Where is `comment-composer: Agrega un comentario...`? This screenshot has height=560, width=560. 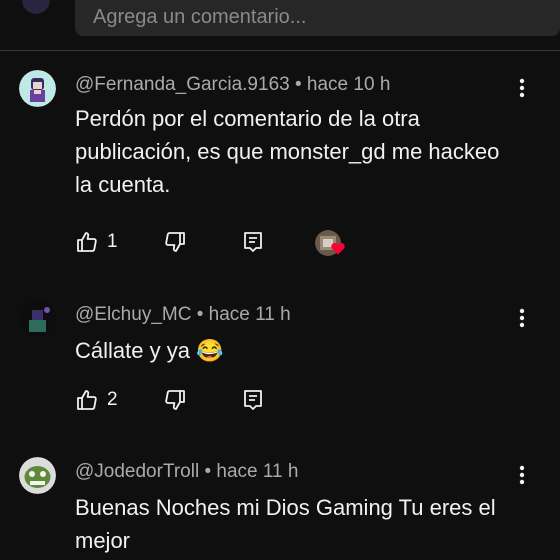 comment-composer: Agrega un comentario... is located at coordinates (280, 25).